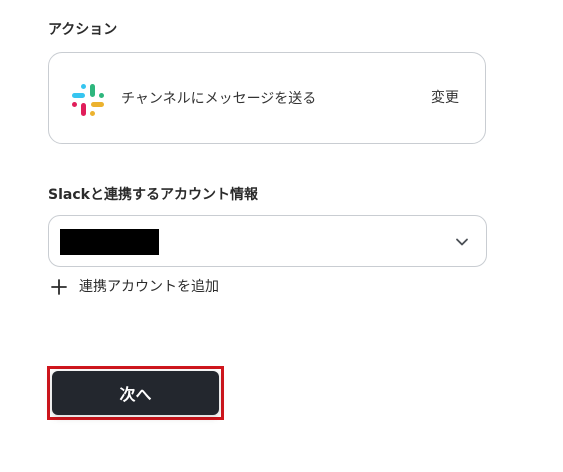 The height and width of the screenshot is (472, 563). Describe the element at coordinates (445, 98) in the screenshot. I see `change-action-button: 変更` at that location.